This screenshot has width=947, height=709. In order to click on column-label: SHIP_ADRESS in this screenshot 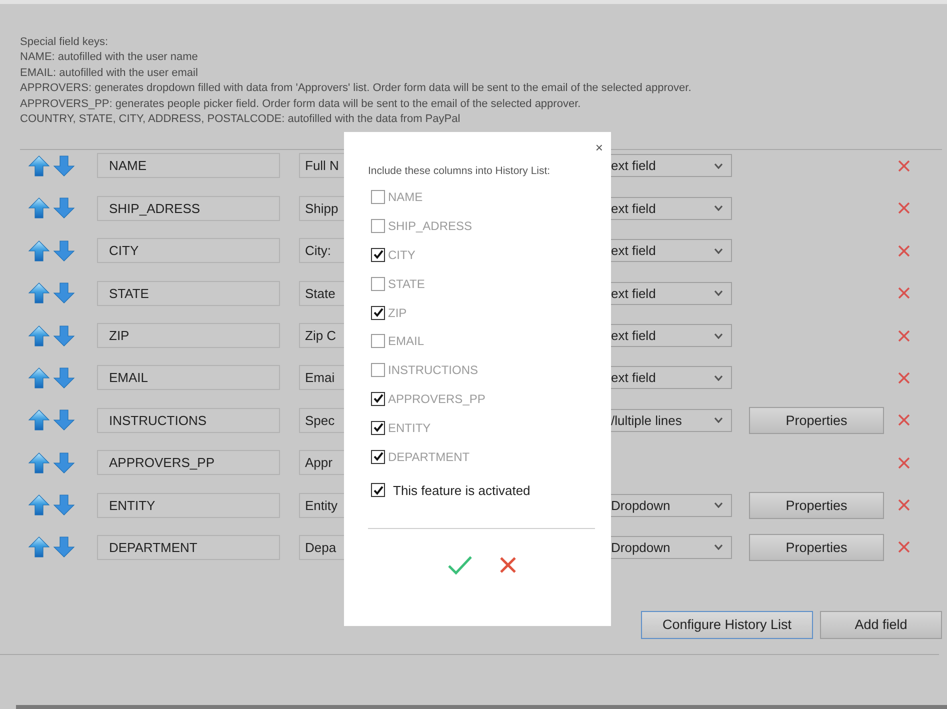, I will do `click(430, 226)`.